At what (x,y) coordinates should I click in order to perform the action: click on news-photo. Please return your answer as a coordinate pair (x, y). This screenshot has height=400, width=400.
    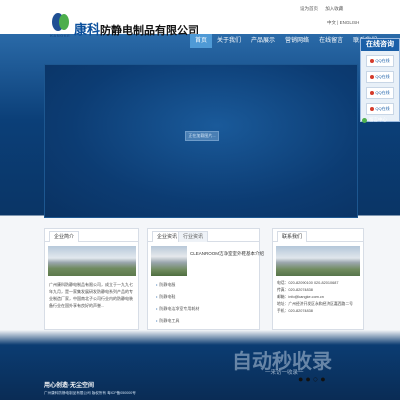
    Looking at the image, I should click on (169, 261).